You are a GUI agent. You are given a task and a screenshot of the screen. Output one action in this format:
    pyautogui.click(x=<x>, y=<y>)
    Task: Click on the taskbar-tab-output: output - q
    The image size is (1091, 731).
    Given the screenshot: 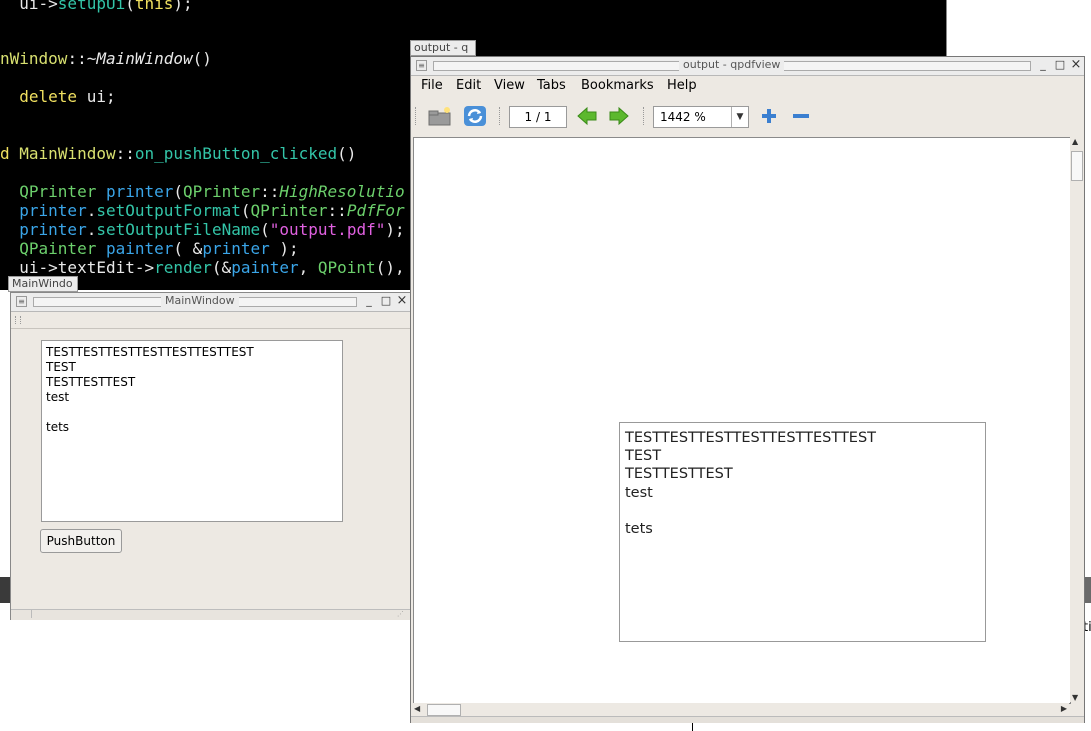 What is the action you would take?
    pyautogui.click(x=443, y=48)
    